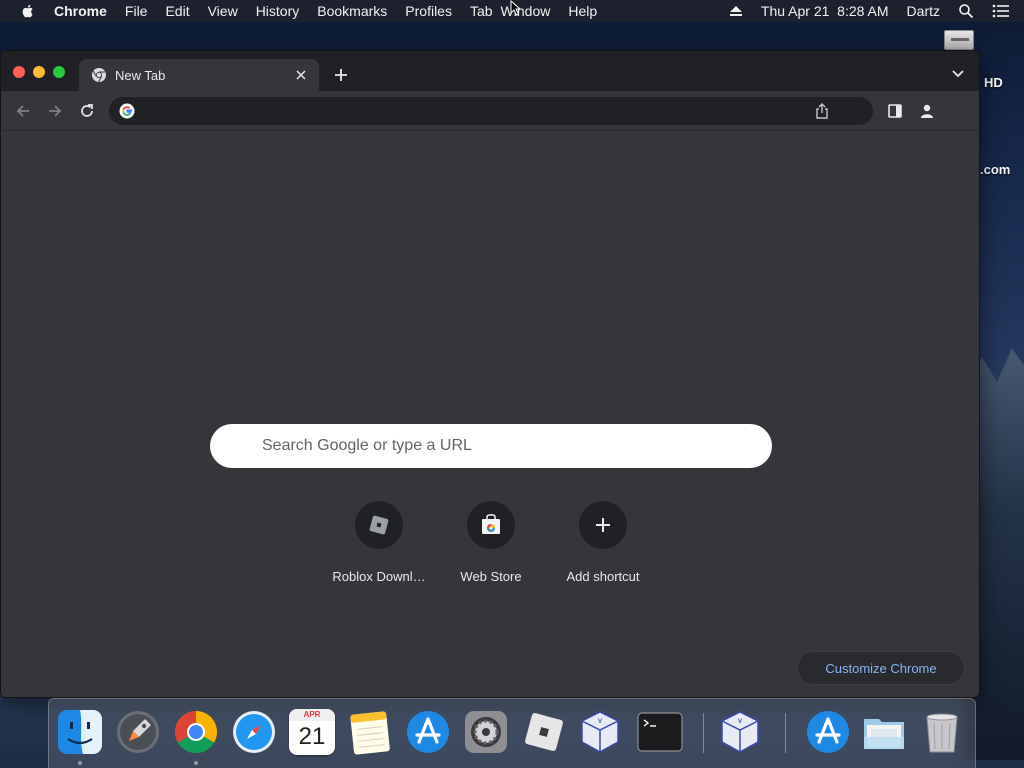  Describe the element at coordinates (370, 732) in the screenshot. I see `notes-icon` at that location.